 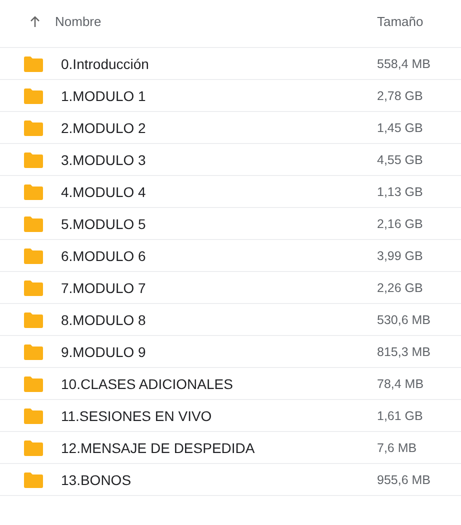 I want to click on file-size: 2,78 GB, so click(x=400, y=95).